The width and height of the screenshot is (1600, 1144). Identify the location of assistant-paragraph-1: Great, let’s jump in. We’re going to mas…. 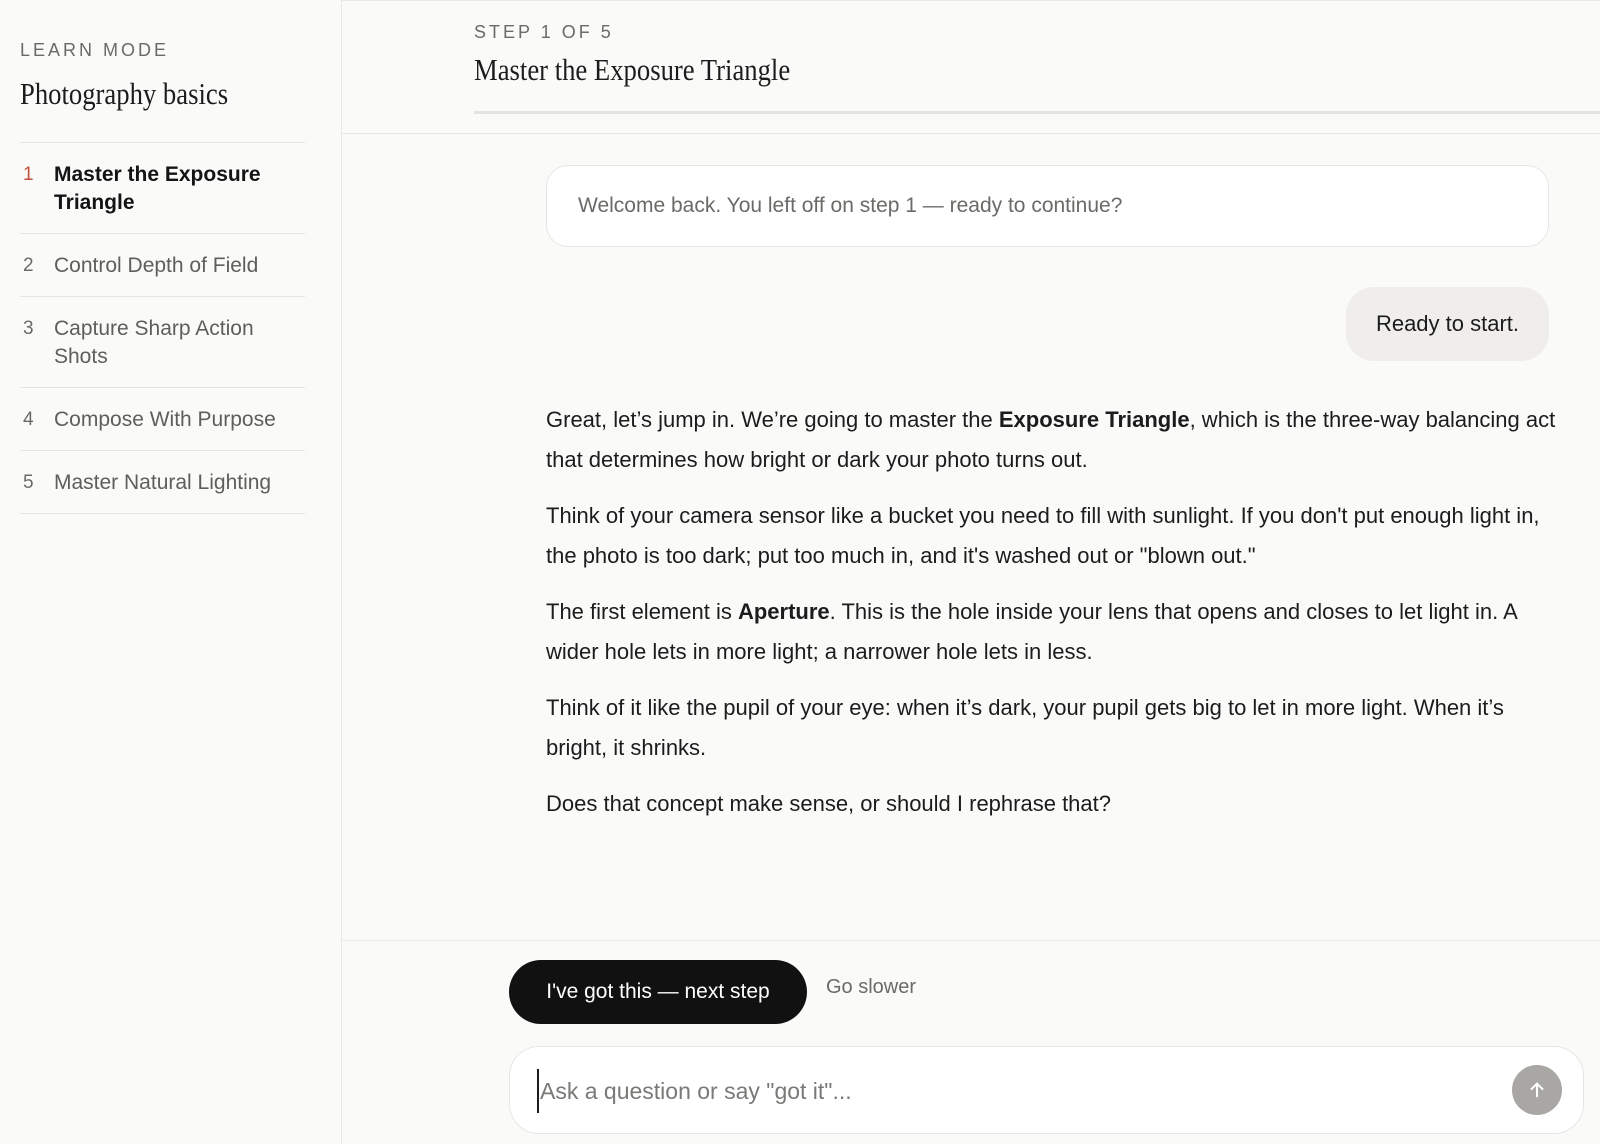
(1051, 439).